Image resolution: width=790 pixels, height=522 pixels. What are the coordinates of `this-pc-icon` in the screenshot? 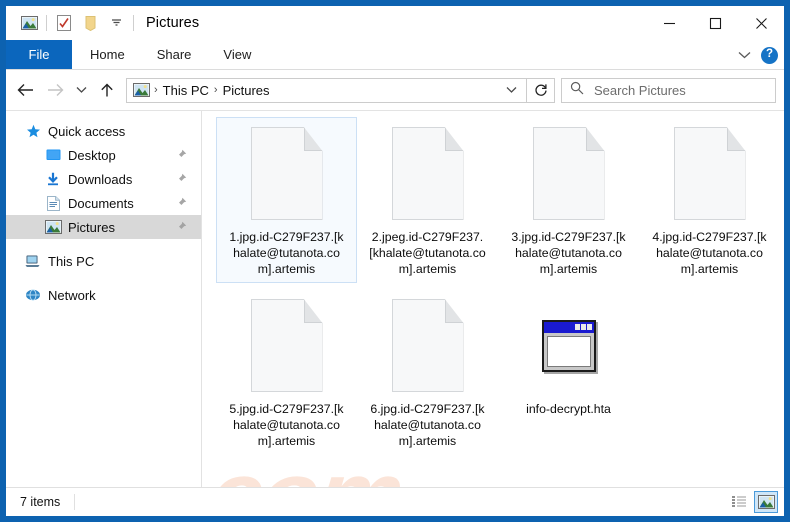 It's located at (33, 261).